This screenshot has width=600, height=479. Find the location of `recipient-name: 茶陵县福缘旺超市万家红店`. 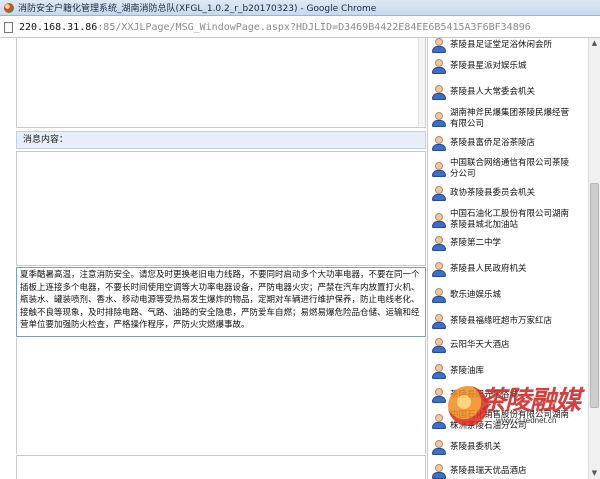

recipient-name: 茶陵县福缘旺超市万家红店 is located at coordinates (501, 321).